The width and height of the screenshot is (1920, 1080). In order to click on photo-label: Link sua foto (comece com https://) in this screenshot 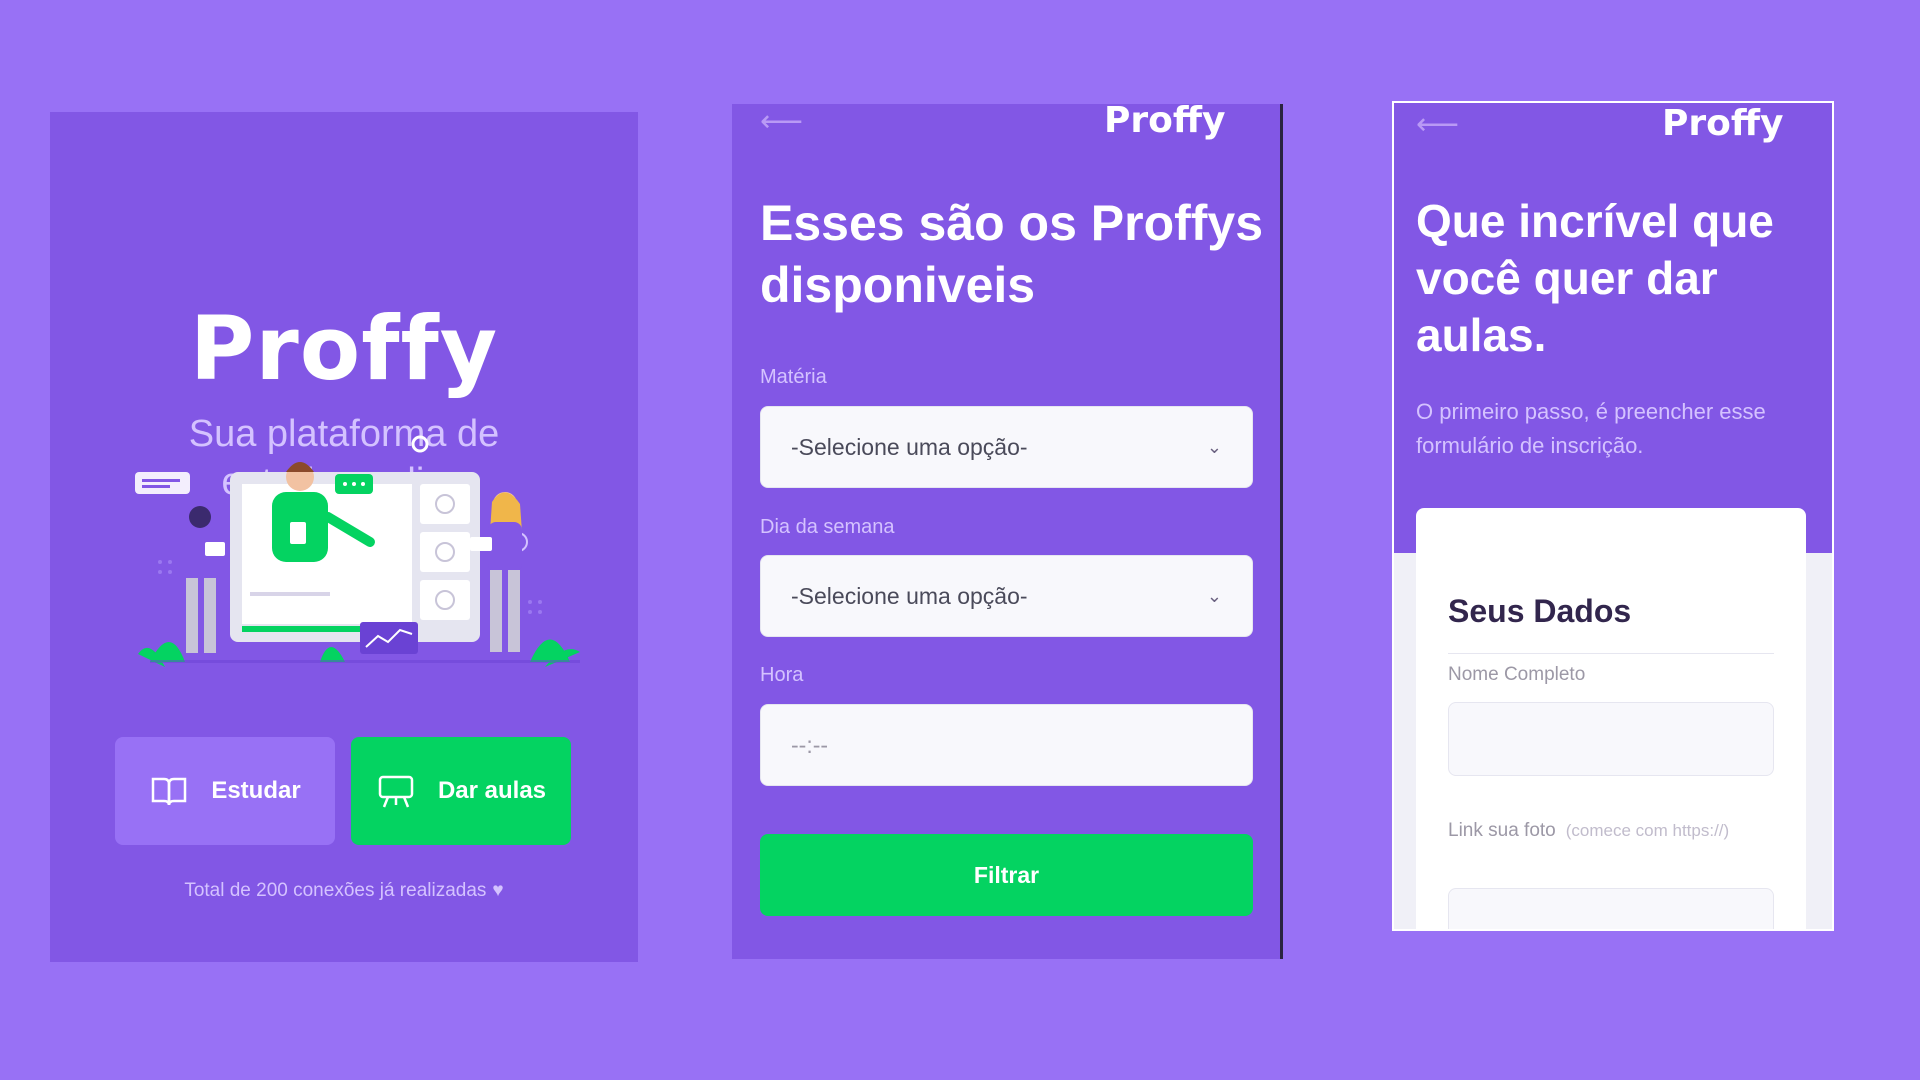, I will do `click(1589, 830)`.